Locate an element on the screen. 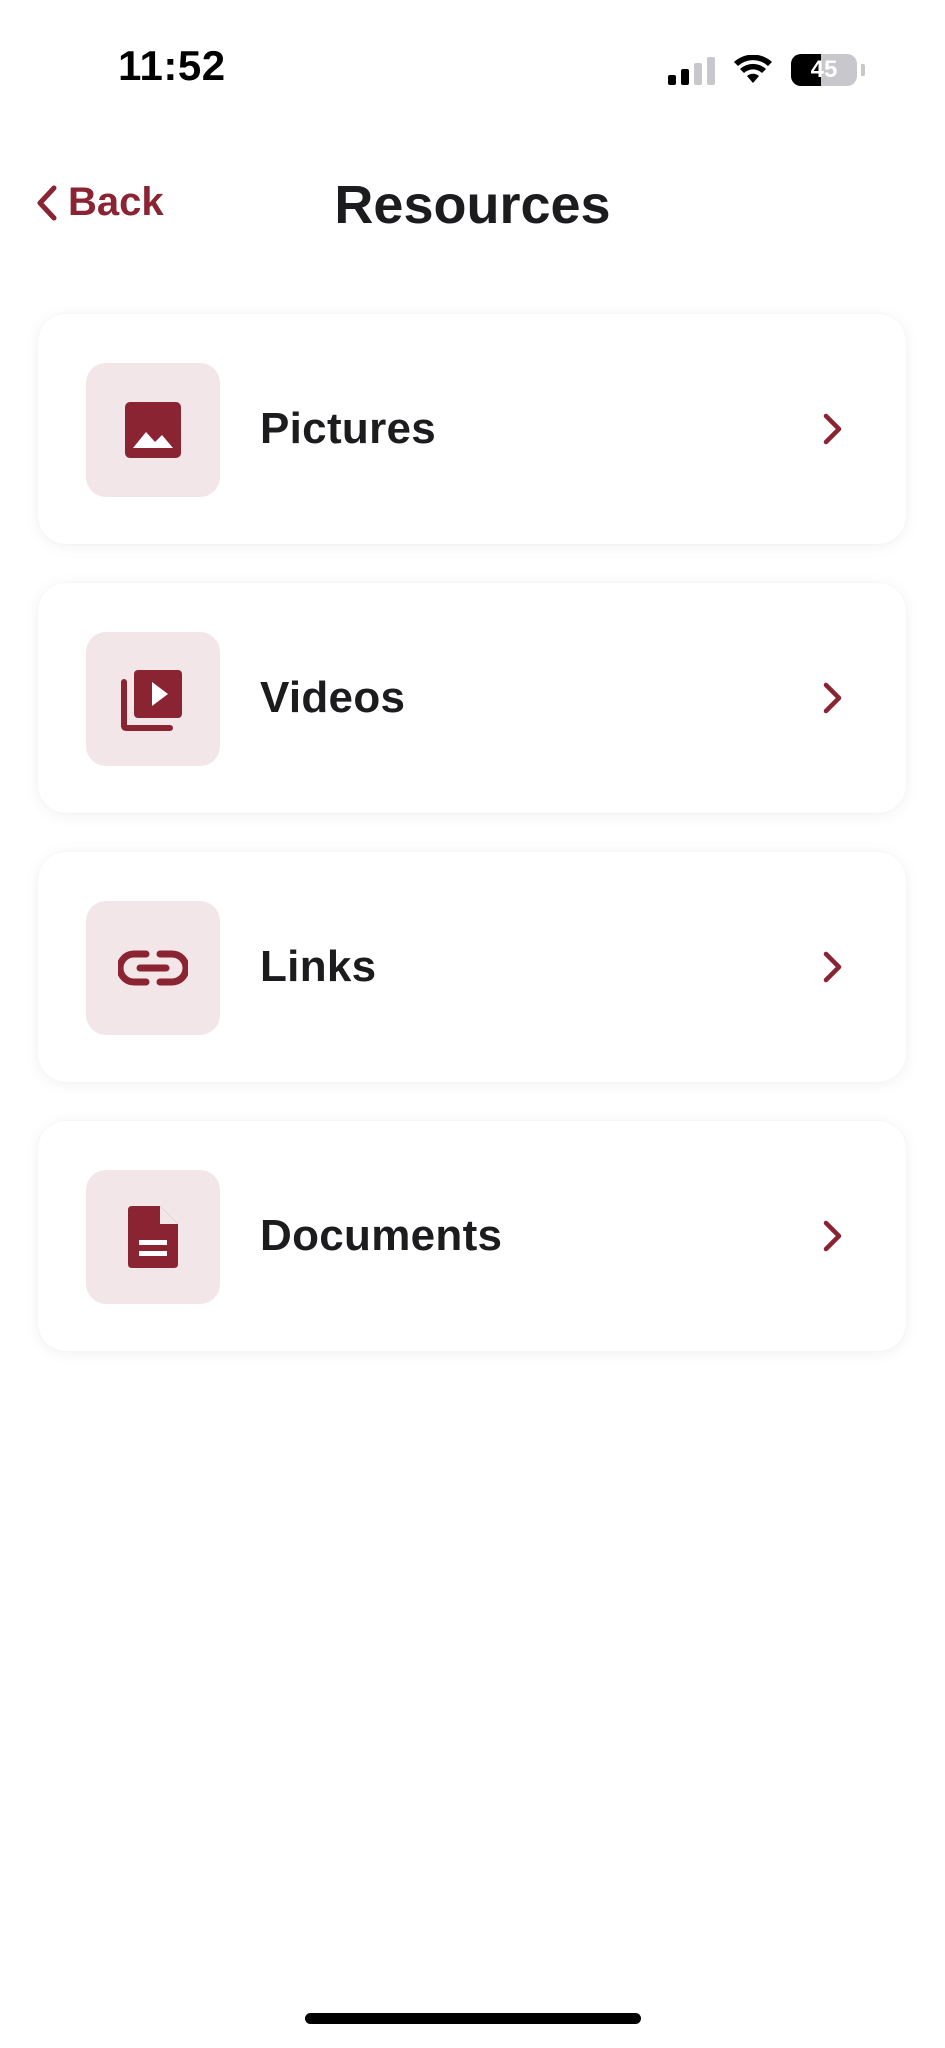  battery-icon: 45 is located at coordinates (824, 70).